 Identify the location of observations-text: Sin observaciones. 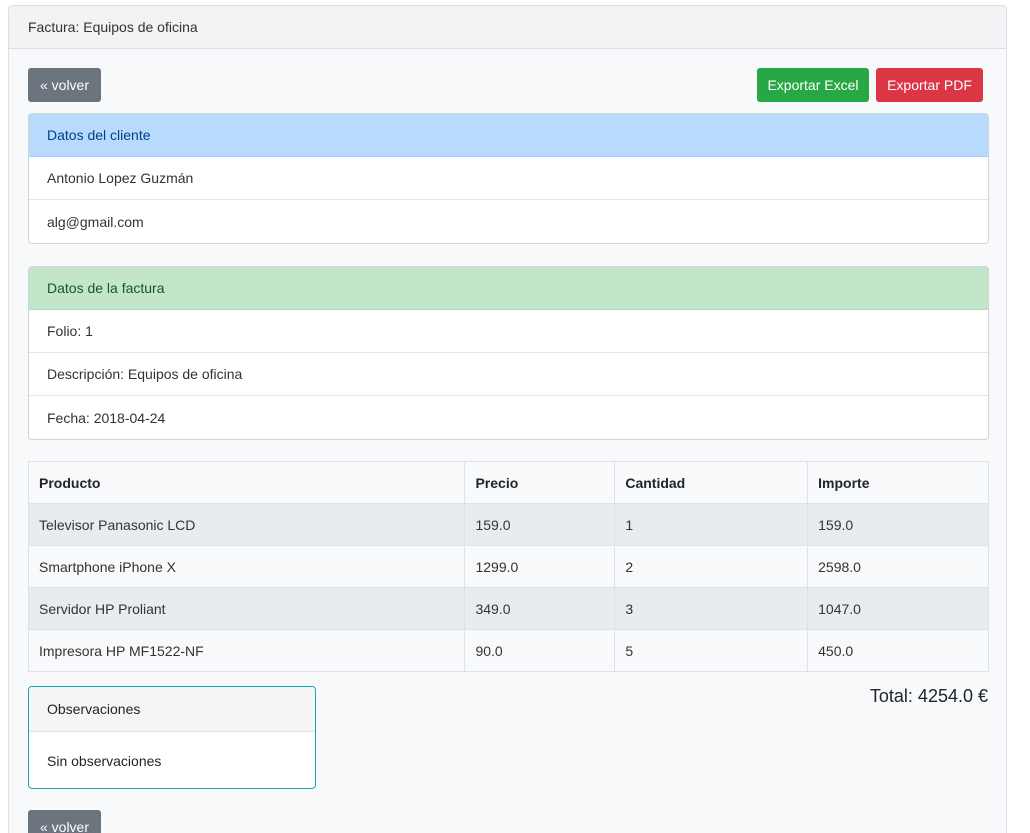
(104, 760).